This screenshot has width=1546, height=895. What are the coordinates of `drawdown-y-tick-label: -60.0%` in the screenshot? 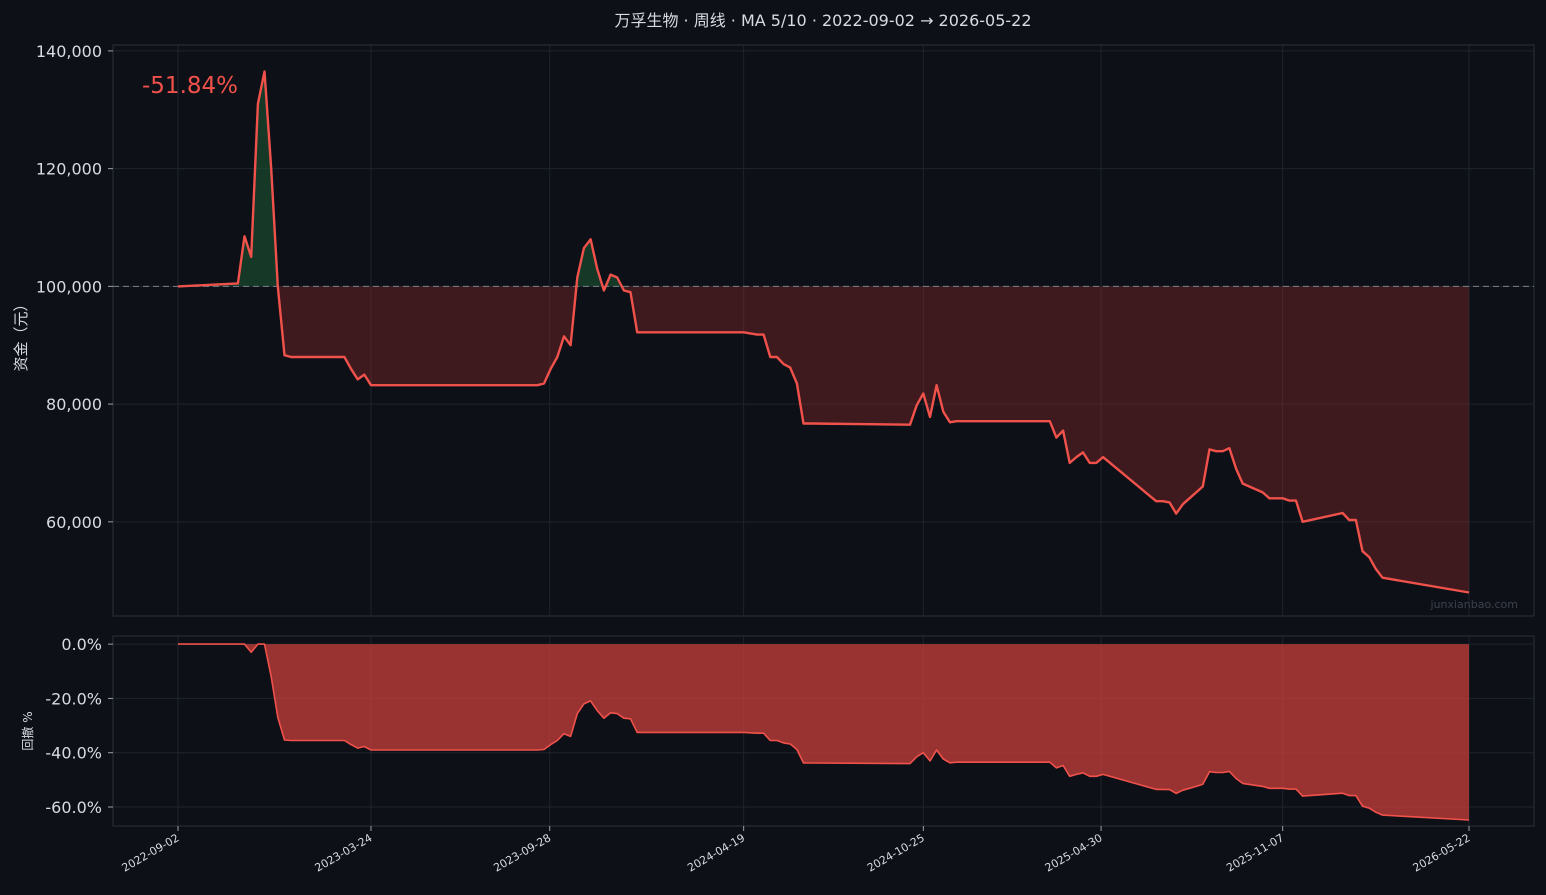 It's located at (73, 807).